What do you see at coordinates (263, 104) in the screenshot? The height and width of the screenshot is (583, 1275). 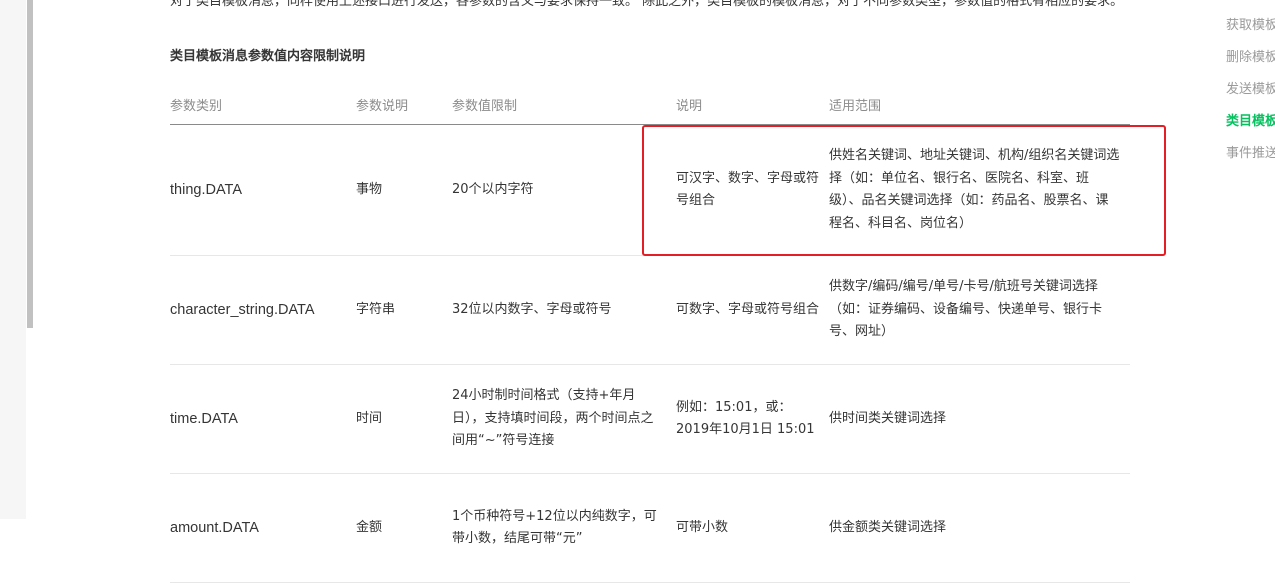 I see `header-param-type: 参数类别` at bounding box center [263, 104].